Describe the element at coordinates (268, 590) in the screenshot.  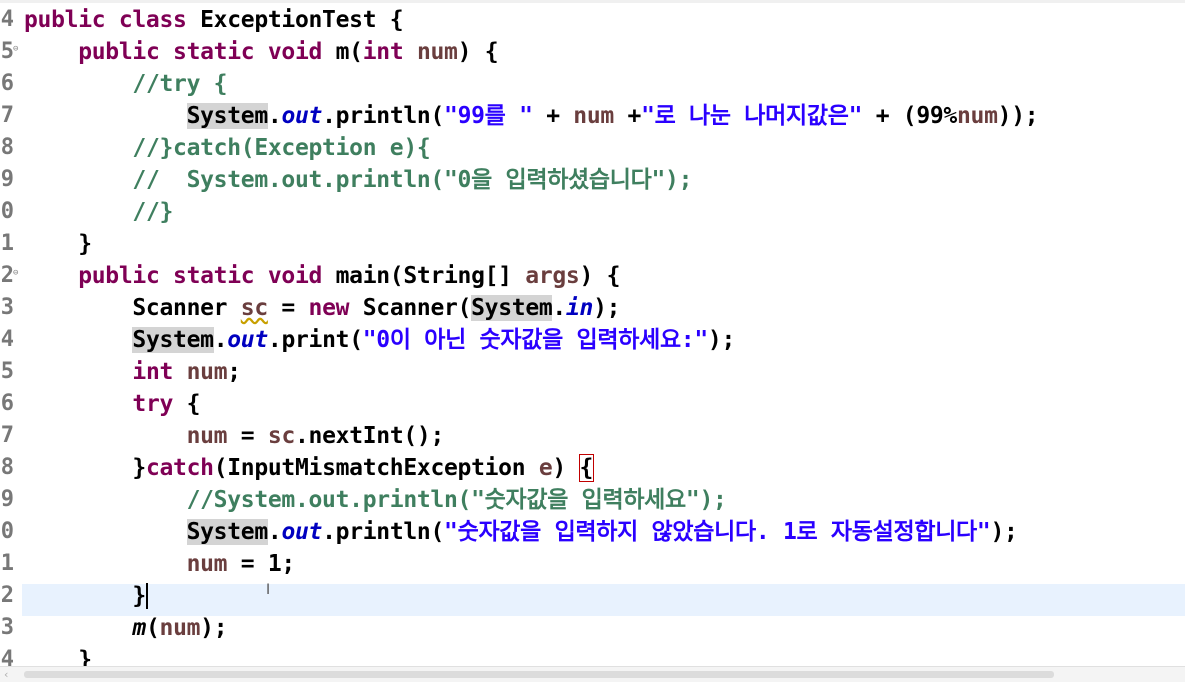
I see `text-cursor-icon: I` at that location.